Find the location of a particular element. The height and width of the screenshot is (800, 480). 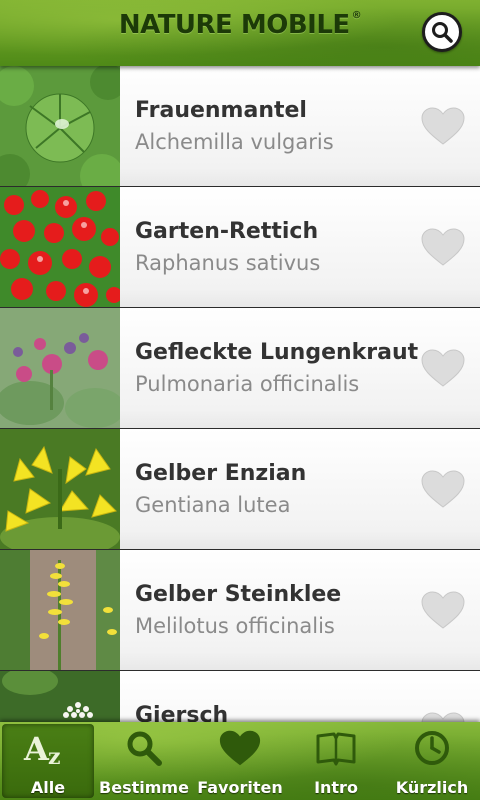

app-logo: NATURE MOBILE ® is located at coordinates (240, 25).